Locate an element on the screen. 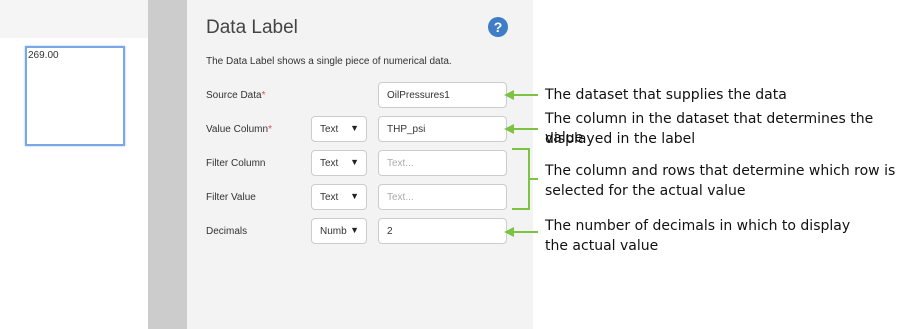  value-column-label: Value Column* is located at coordinates (239, 129).